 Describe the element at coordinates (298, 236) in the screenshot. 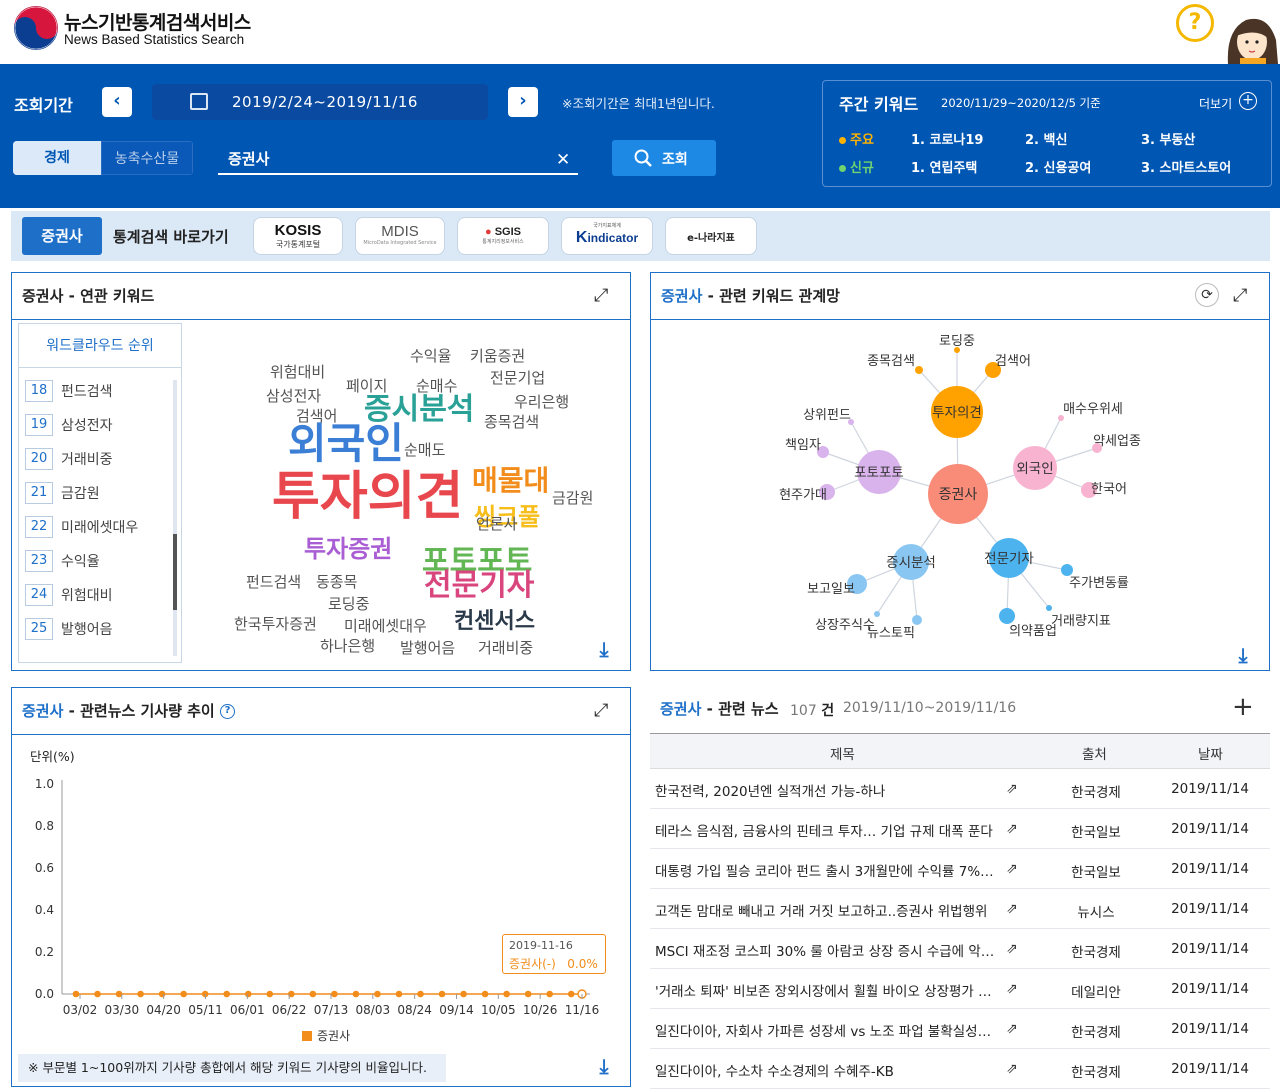

I see `kosis-link: KOSIS 국가통계포털` at that location.